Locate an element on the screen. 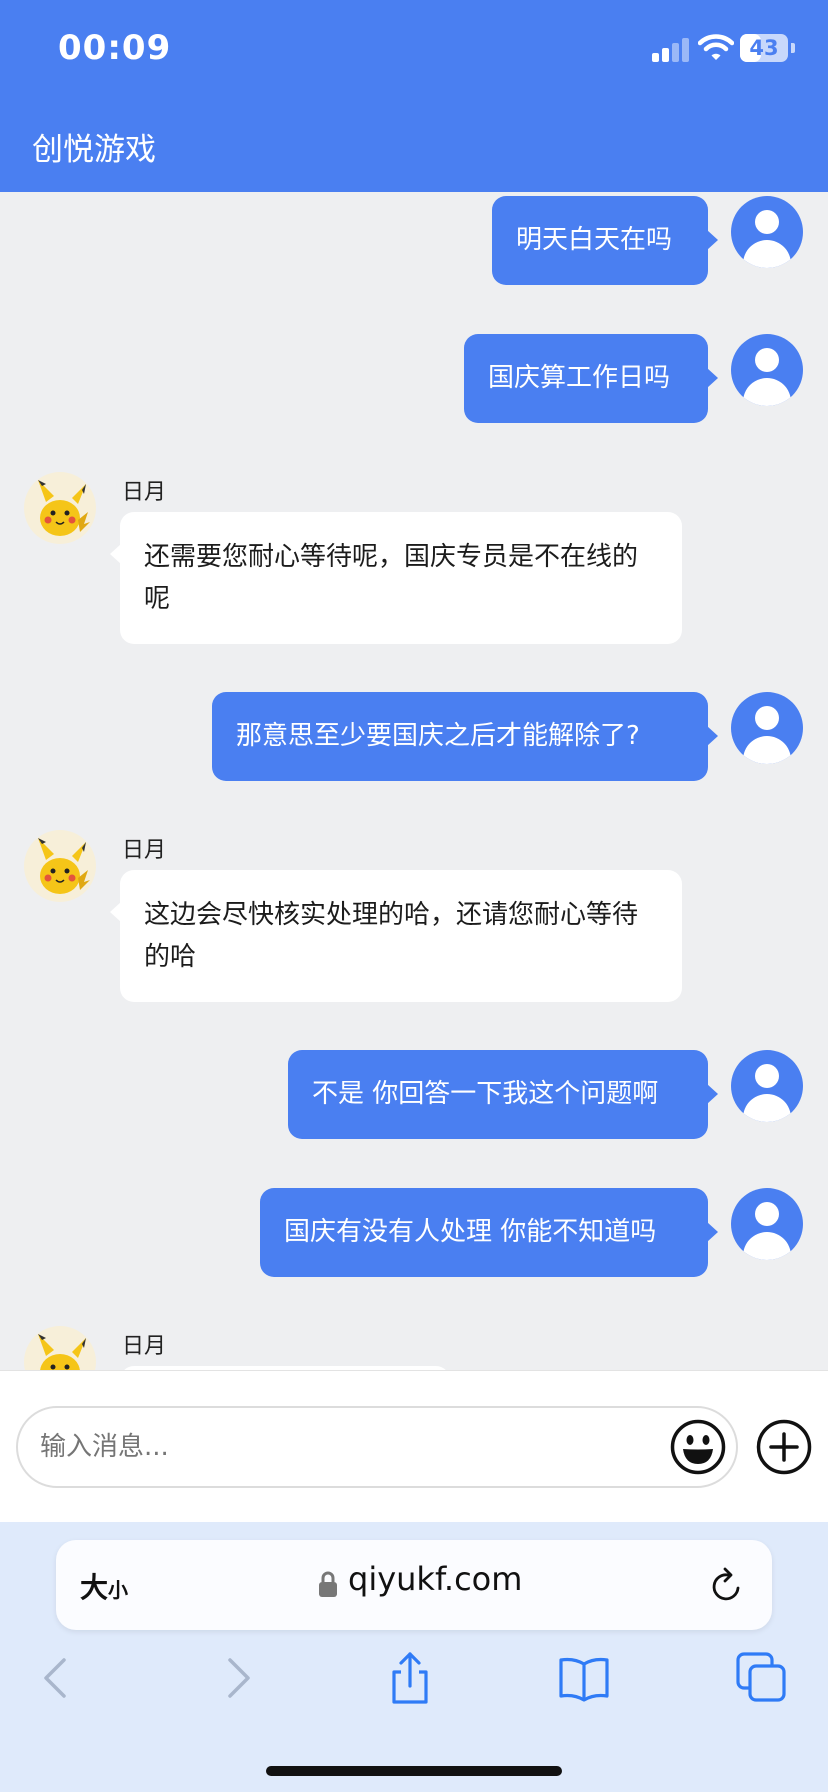  user-message-bubble: 不是 你回答一下我这个问题啊 is located at coordinates (503, 1094).